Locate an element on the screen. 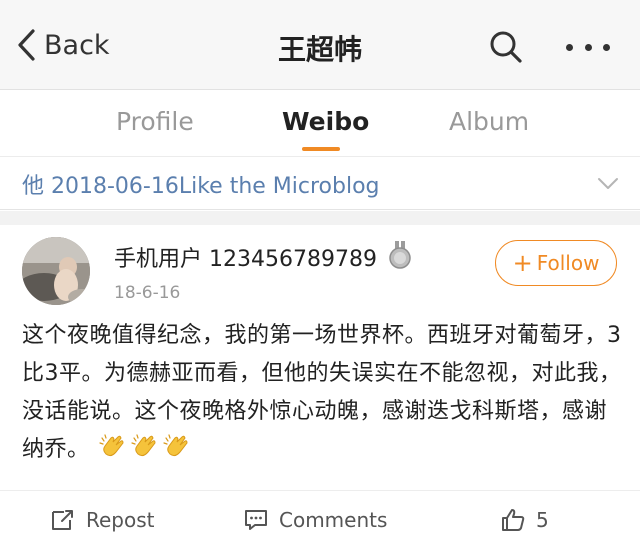  tab-profile: Profile is located at coordinates (155, 121).